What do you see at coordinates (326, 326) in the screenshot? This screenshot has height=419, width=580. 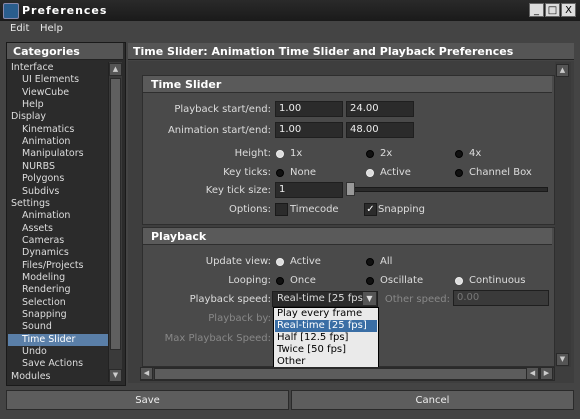 I see `menu-item-realtime: Real-time [25 fps]` at bounding box center [326, 326].